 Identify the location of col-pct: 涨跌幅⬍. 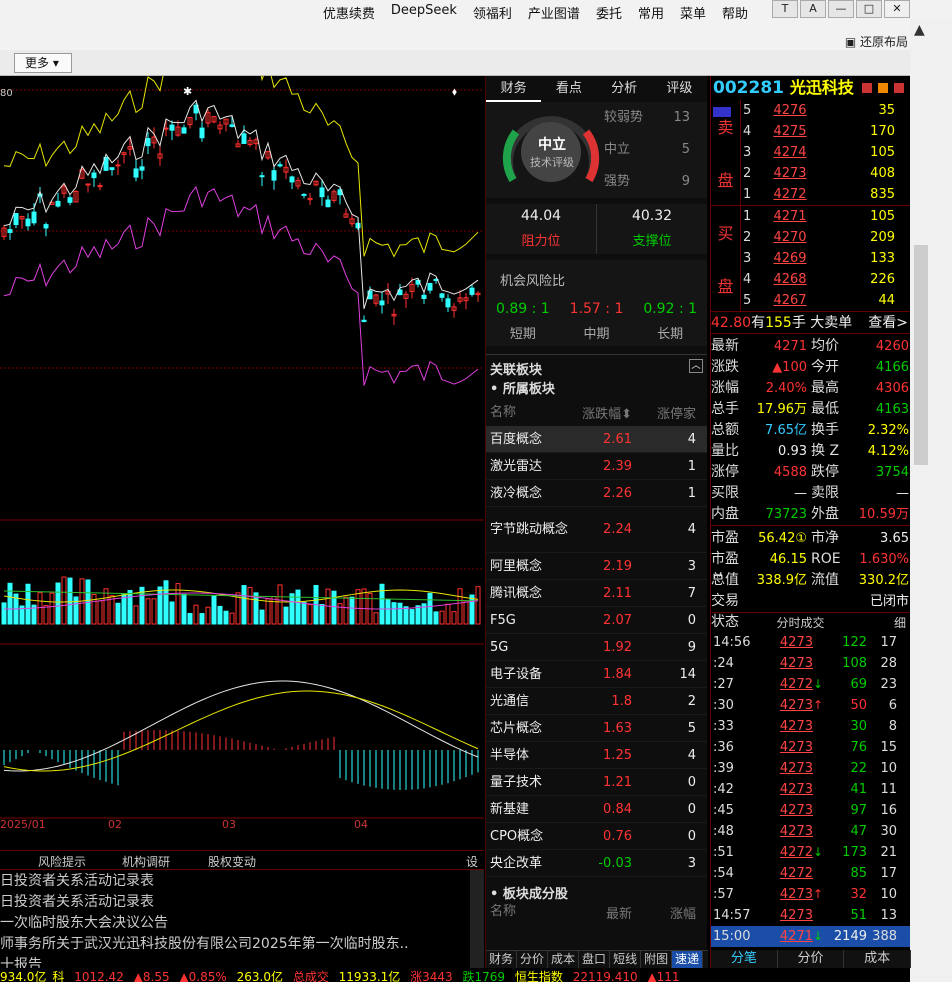
(601, 412).